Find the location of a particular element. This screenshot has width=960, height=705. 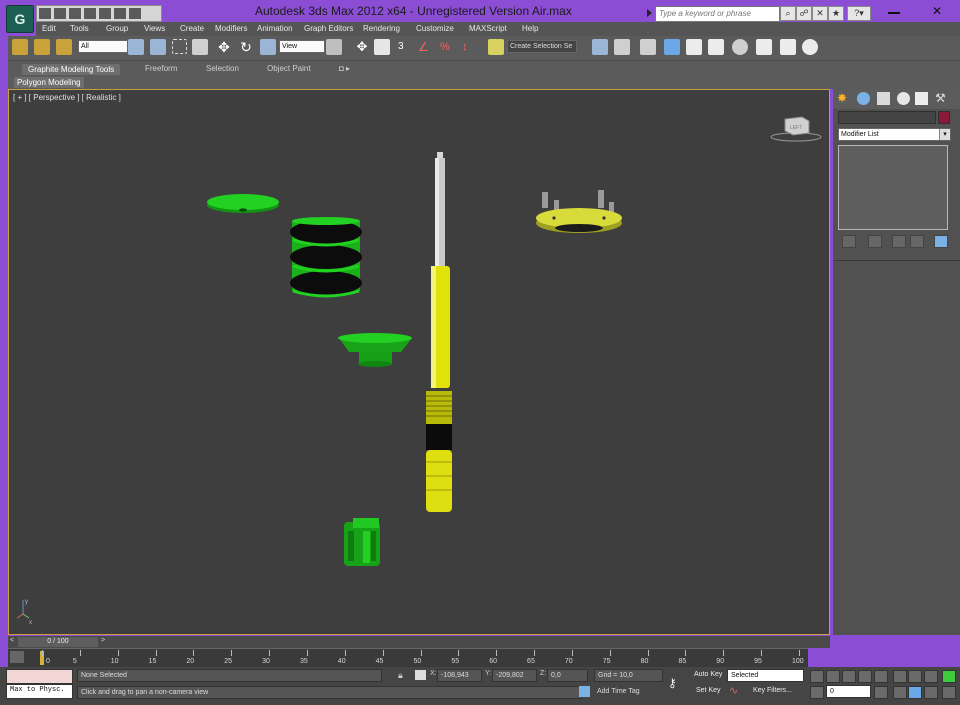

menu-tools: Tools is located at coordinates (79, 28).